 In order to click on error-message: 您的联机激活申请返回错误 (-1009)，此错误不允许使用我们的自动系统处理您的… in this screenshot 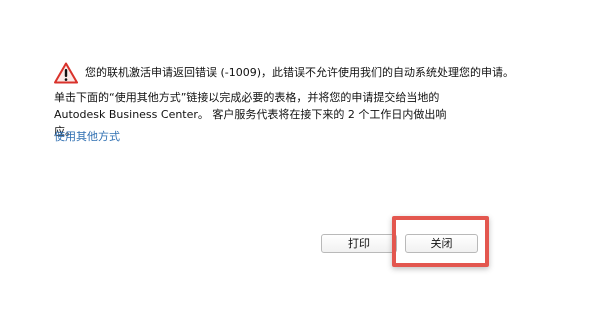, I will do `click(300, 72)`.